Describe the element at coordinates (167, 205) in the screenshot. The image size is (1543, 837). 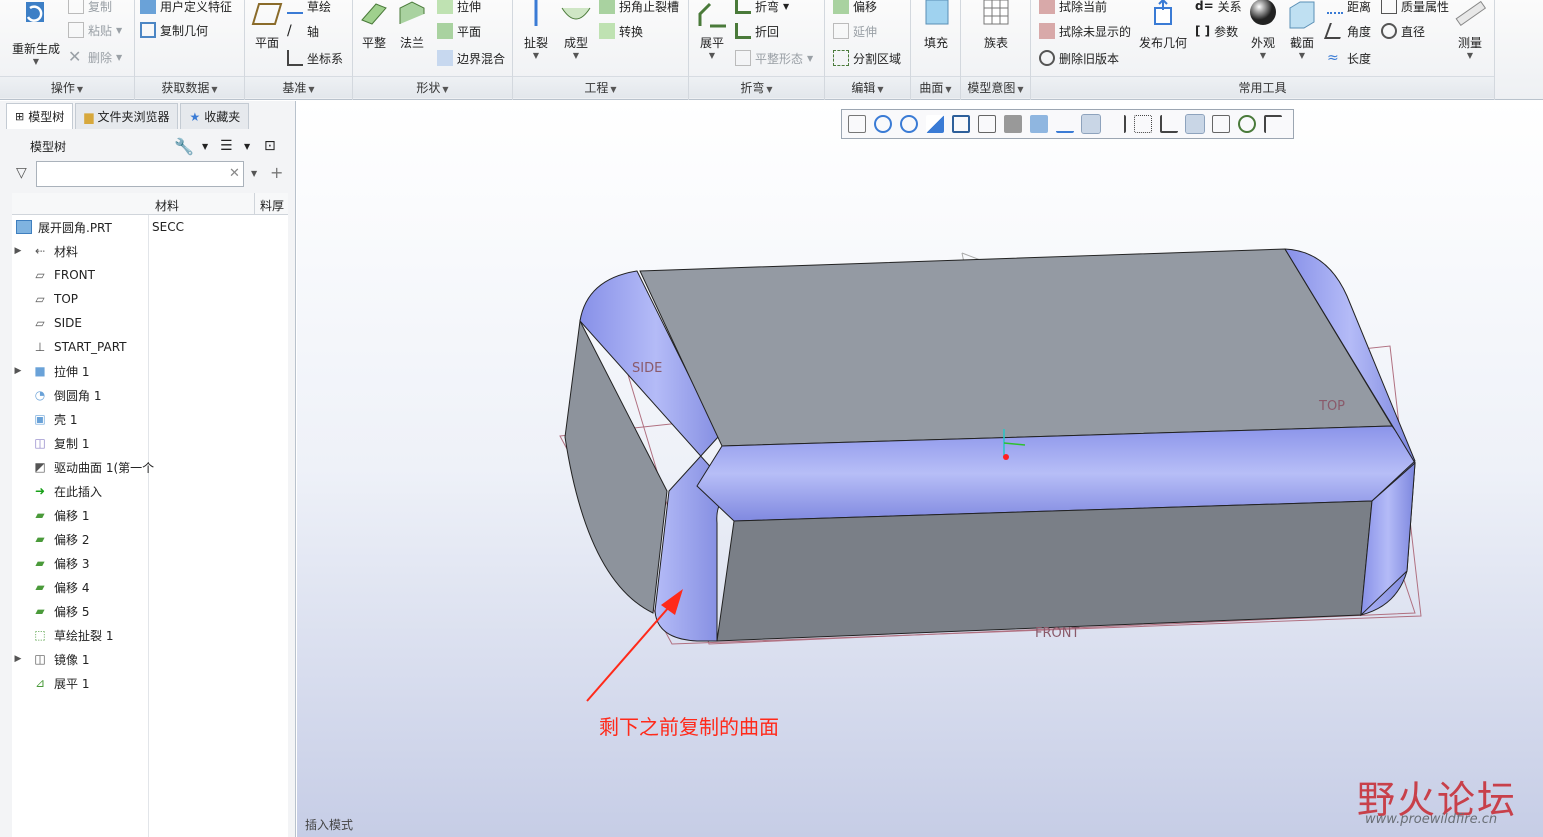
I see `column-material: 材料` at that location.